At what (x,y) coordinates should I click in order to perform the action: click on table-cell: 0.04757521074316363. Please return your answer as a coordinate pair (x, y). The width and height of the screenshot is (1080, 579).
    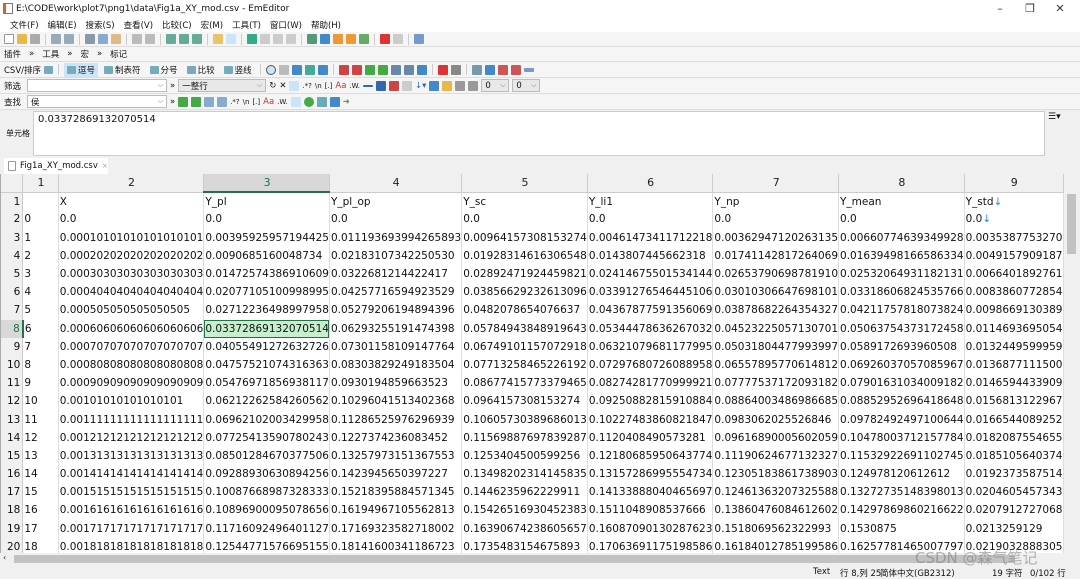
    Looking at the image, I should click on (266, 365).